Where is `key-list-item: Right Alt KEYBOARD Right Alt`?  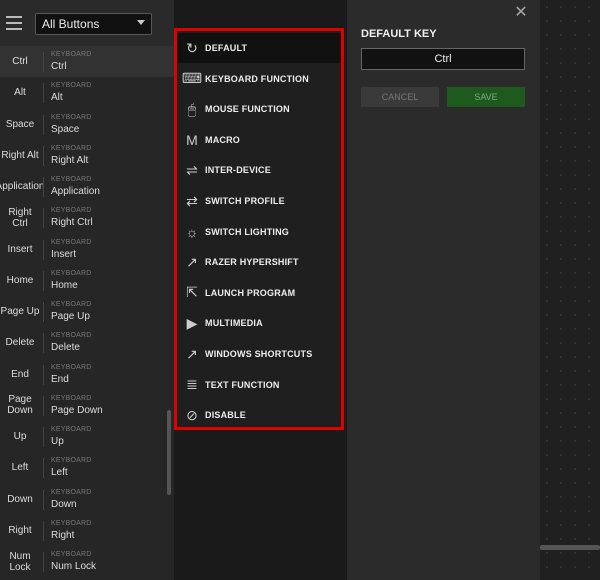 key-list-item: Right Alt KEYBOARD Right Alt is located at coordinates (87, 155).